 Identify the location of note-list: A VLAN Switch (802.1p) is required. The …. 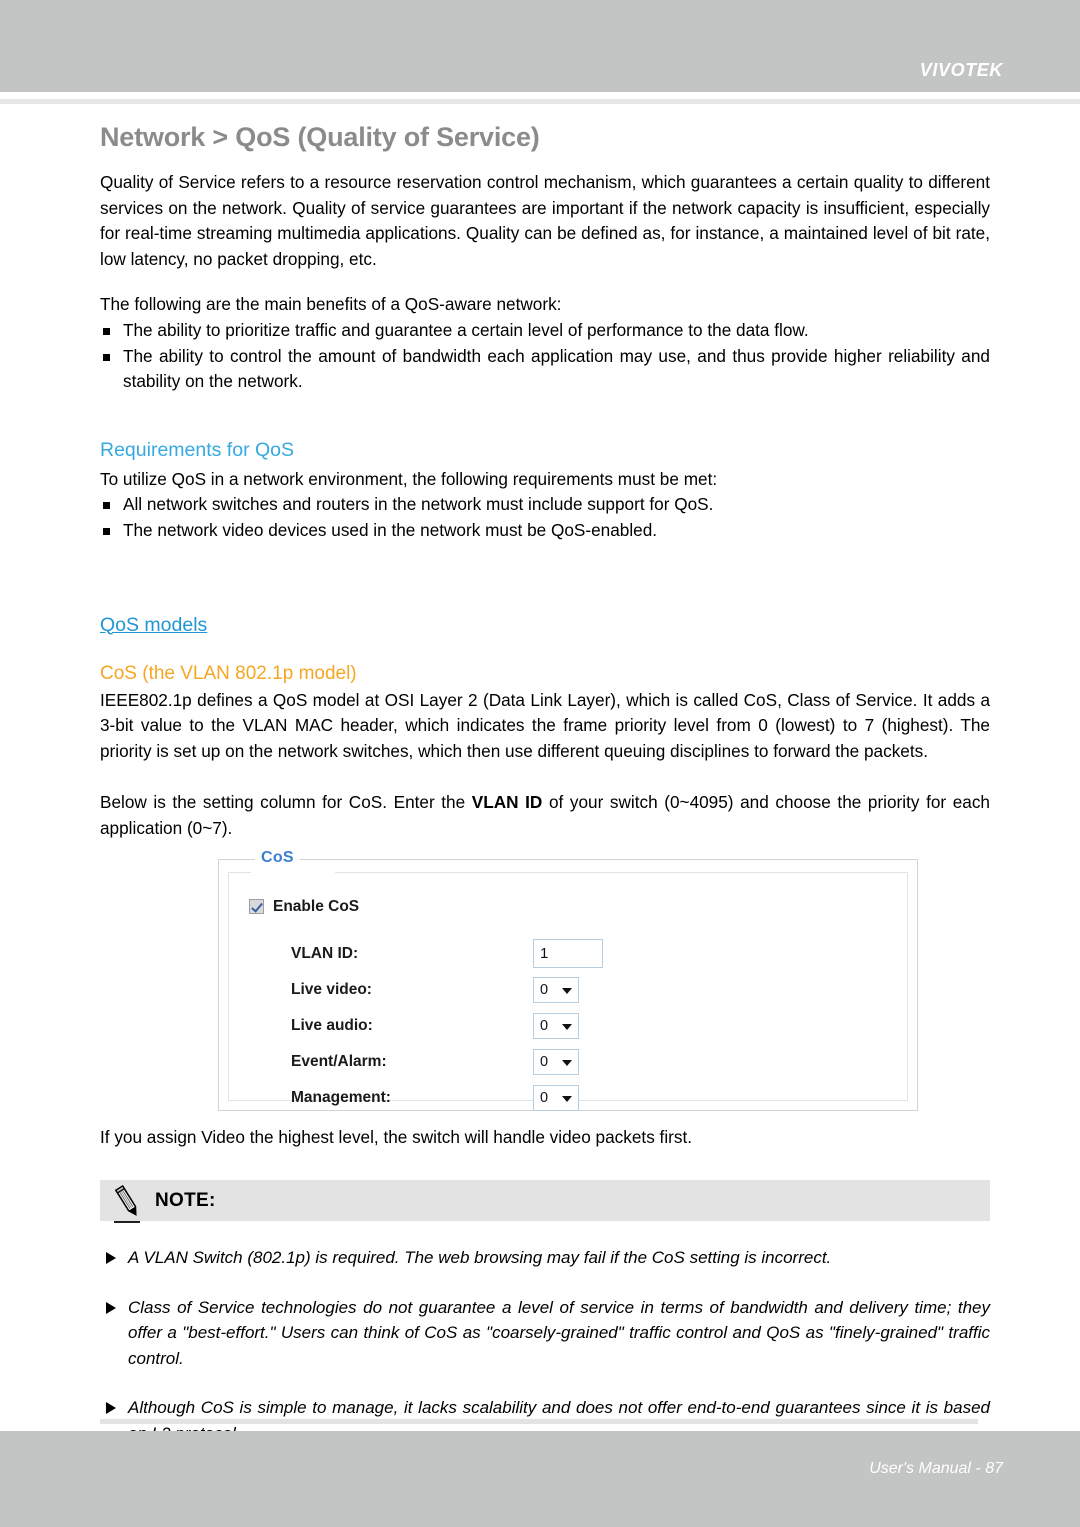
(545, 1345).